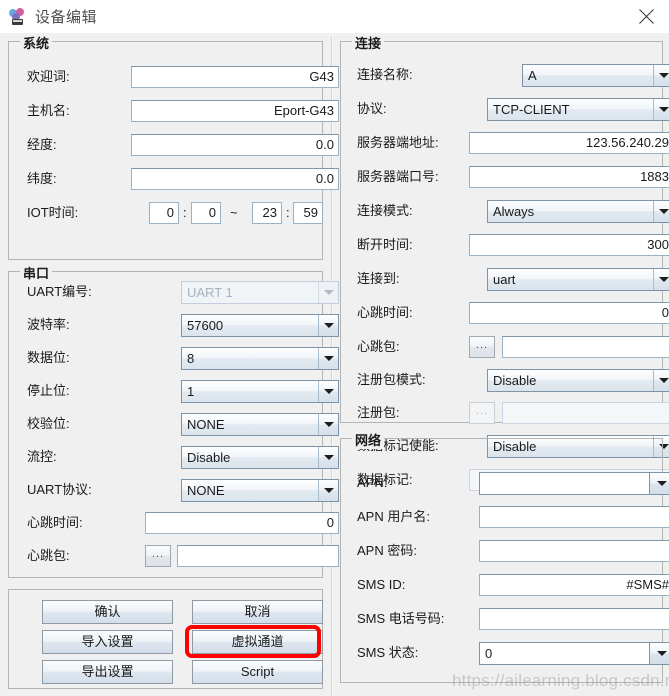 This screenshot has height=696, width=669. Describe the element at coordinates (257, 612) in the screenshot. I see `cancel-button: 取消` at that location.